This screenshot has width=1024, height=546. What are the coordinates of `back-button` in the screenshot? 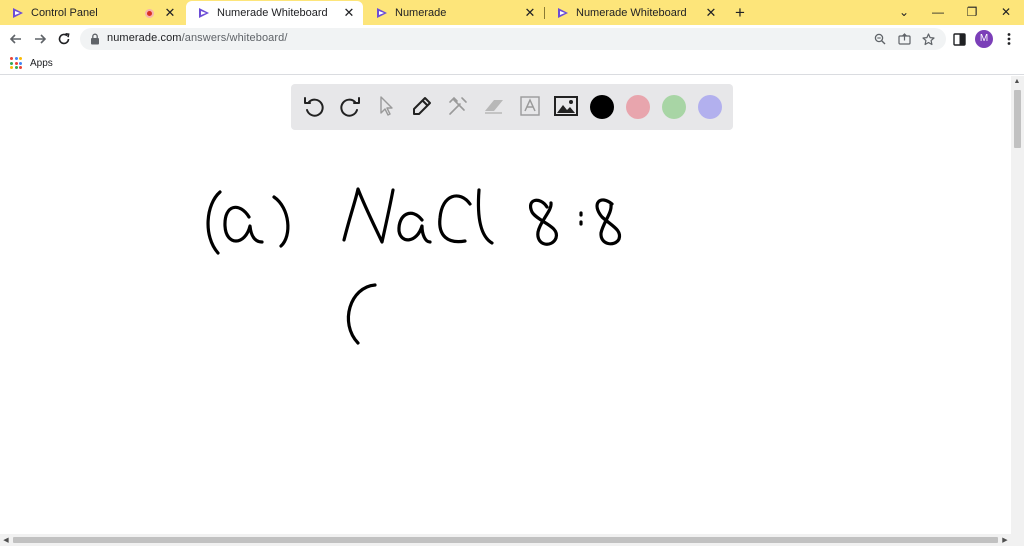 It's located at (16, 39).